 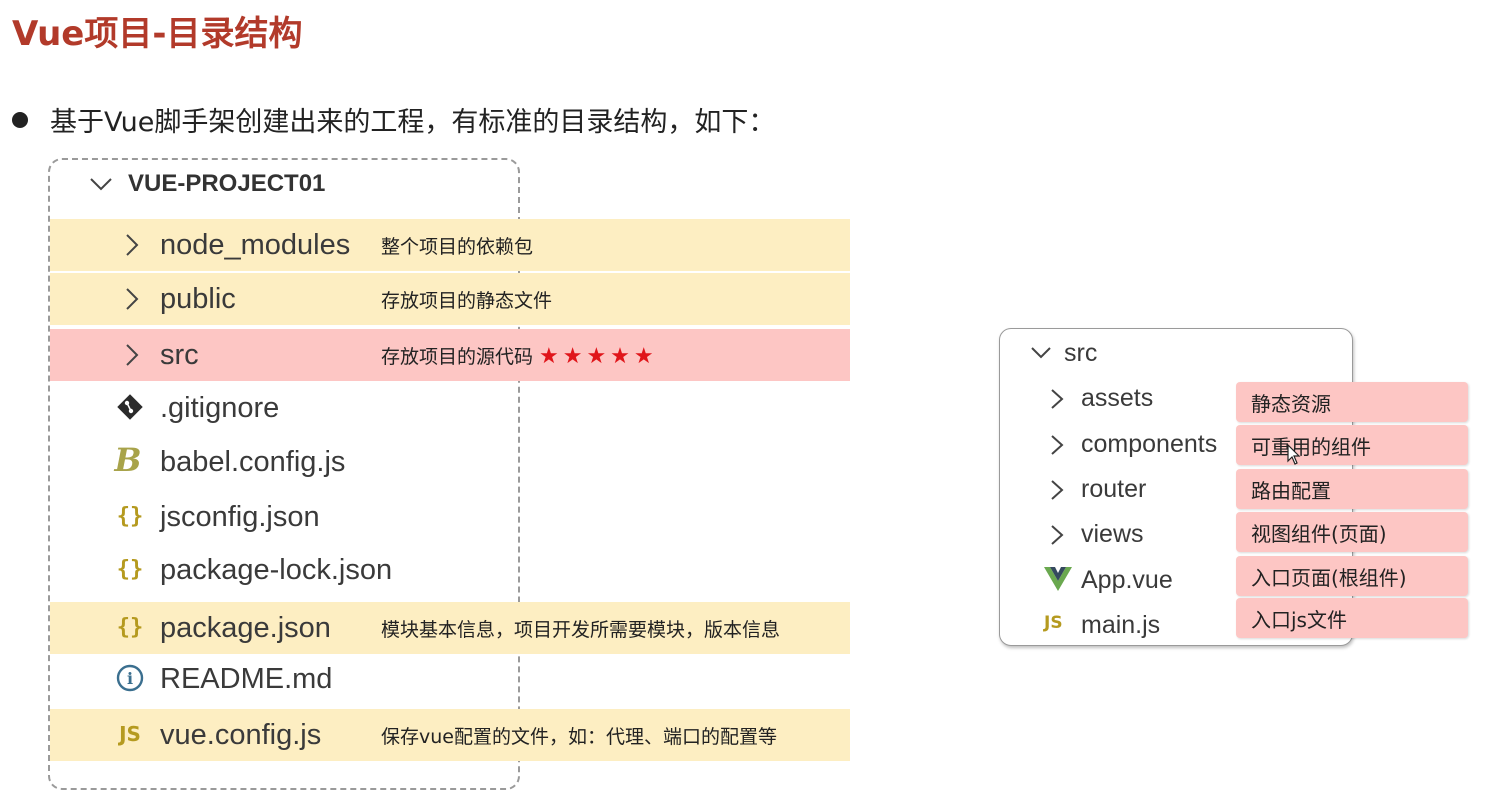 What do you see at coordinates (253, 461) in the screenshot?
I see `tree-item-label: babel.config.js` at bounding box center [253, 461].